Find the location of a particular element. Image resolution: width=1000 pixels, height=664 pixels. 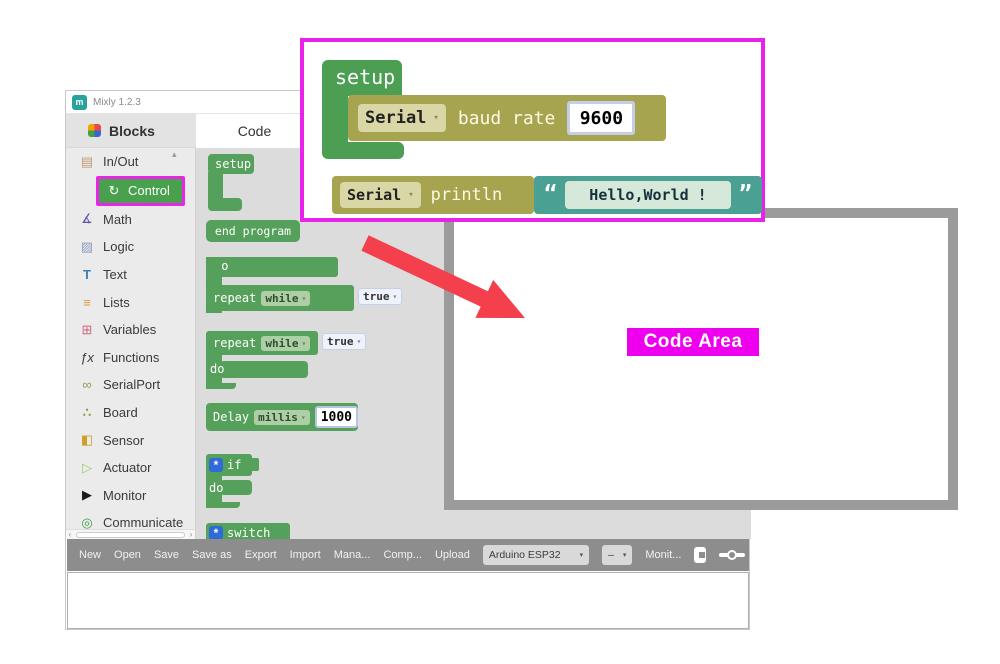

control-icon: ↻ is located at coordinates (114, 190).